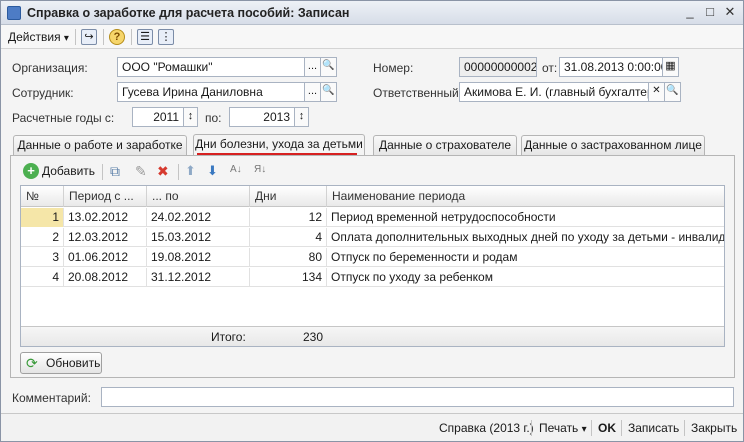 This screenshot has height=442, width=744. Describe the element at coordinates (198, 257) in the screenshot. I see `cell-to: 19.08.2012` at that location.